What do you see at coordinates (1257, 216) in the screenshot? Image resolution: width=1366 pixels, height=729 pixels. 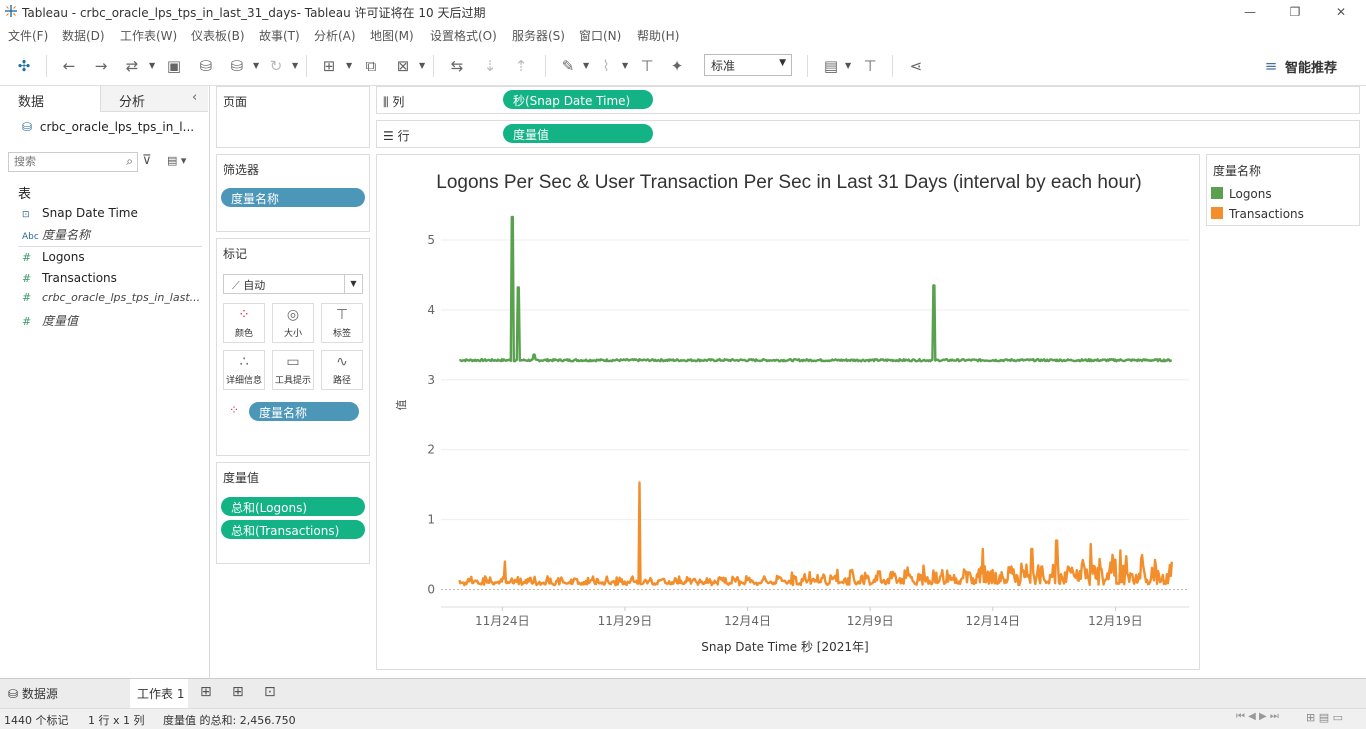 I see `legend-item-transactions: Transactions` at bounding box center [1257, 216].